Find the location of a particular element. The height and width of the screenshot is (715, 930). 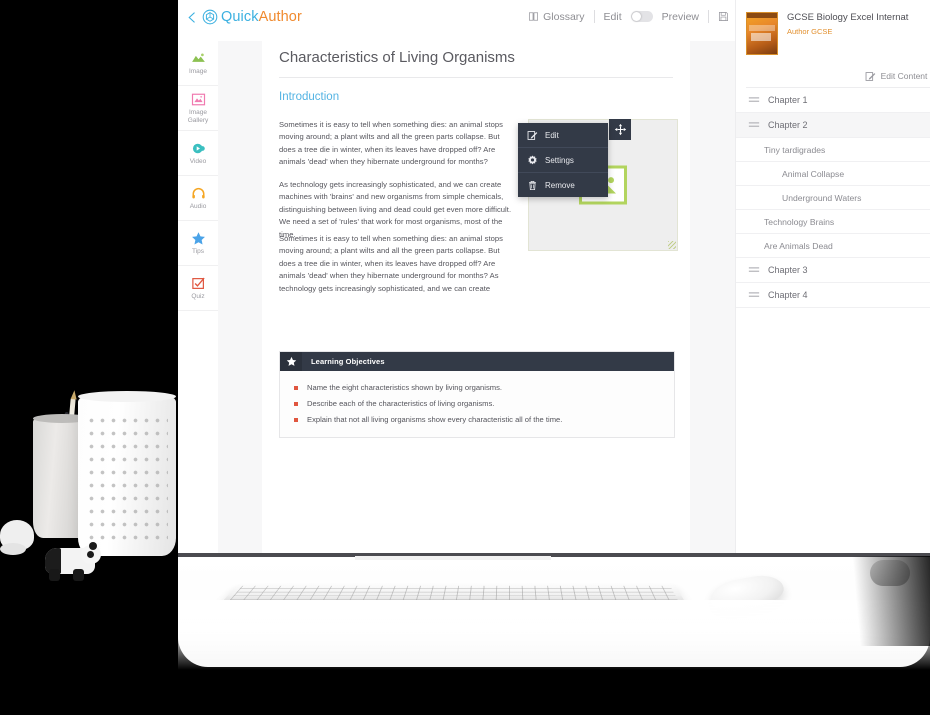

edit-mode-label: Edit is located at coordinates (613, 17).